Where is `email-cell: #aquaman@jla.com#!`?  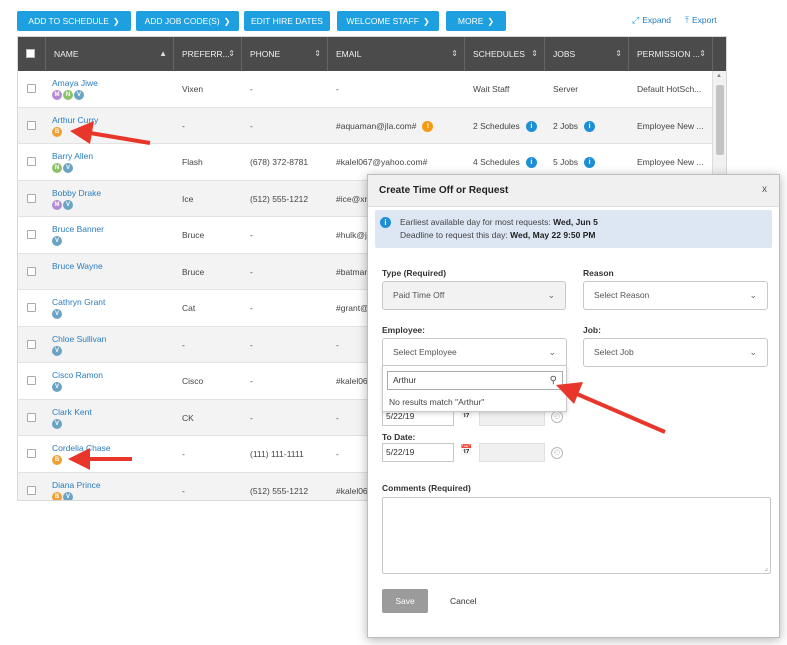
email-cell: #aquaman@jla.com#! is located at coordinates (396, 126).